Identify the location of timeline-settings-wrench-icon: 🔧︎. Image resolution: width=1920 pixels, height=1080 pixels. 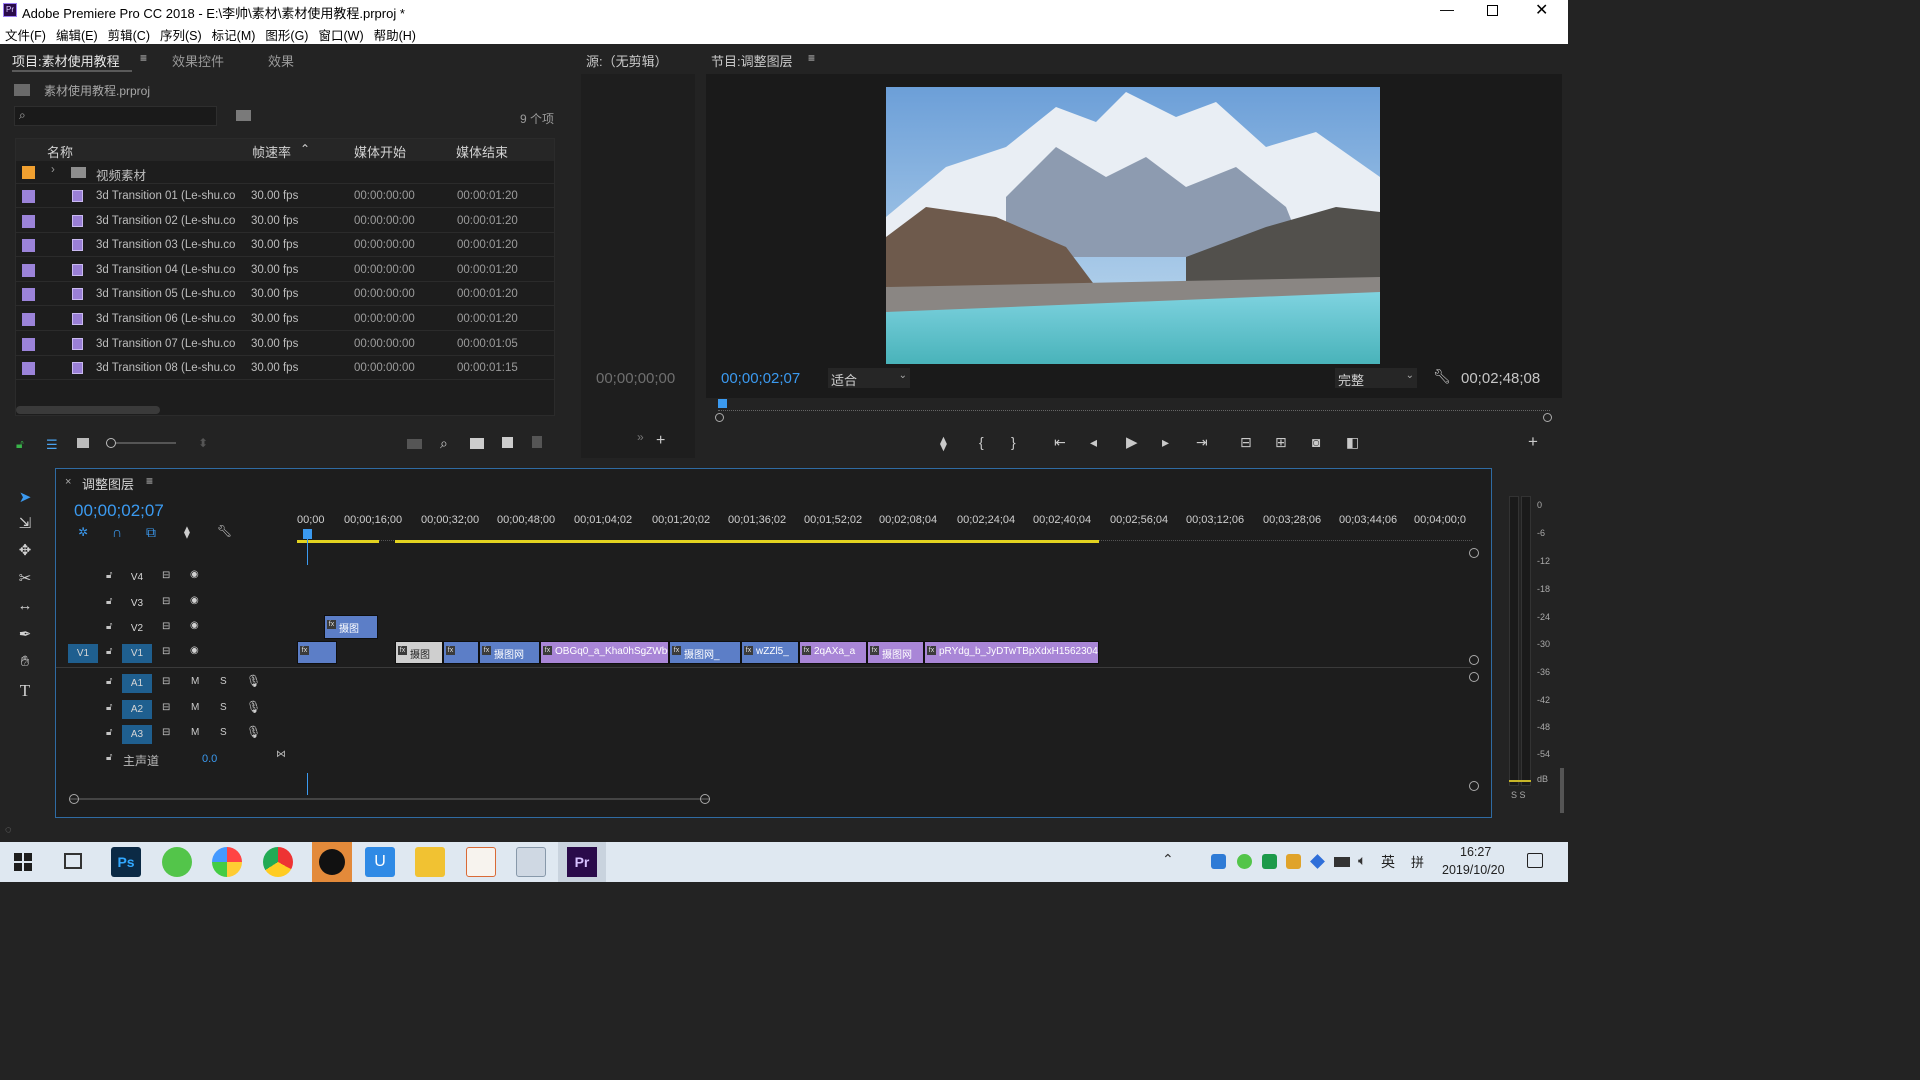
(224, 531).